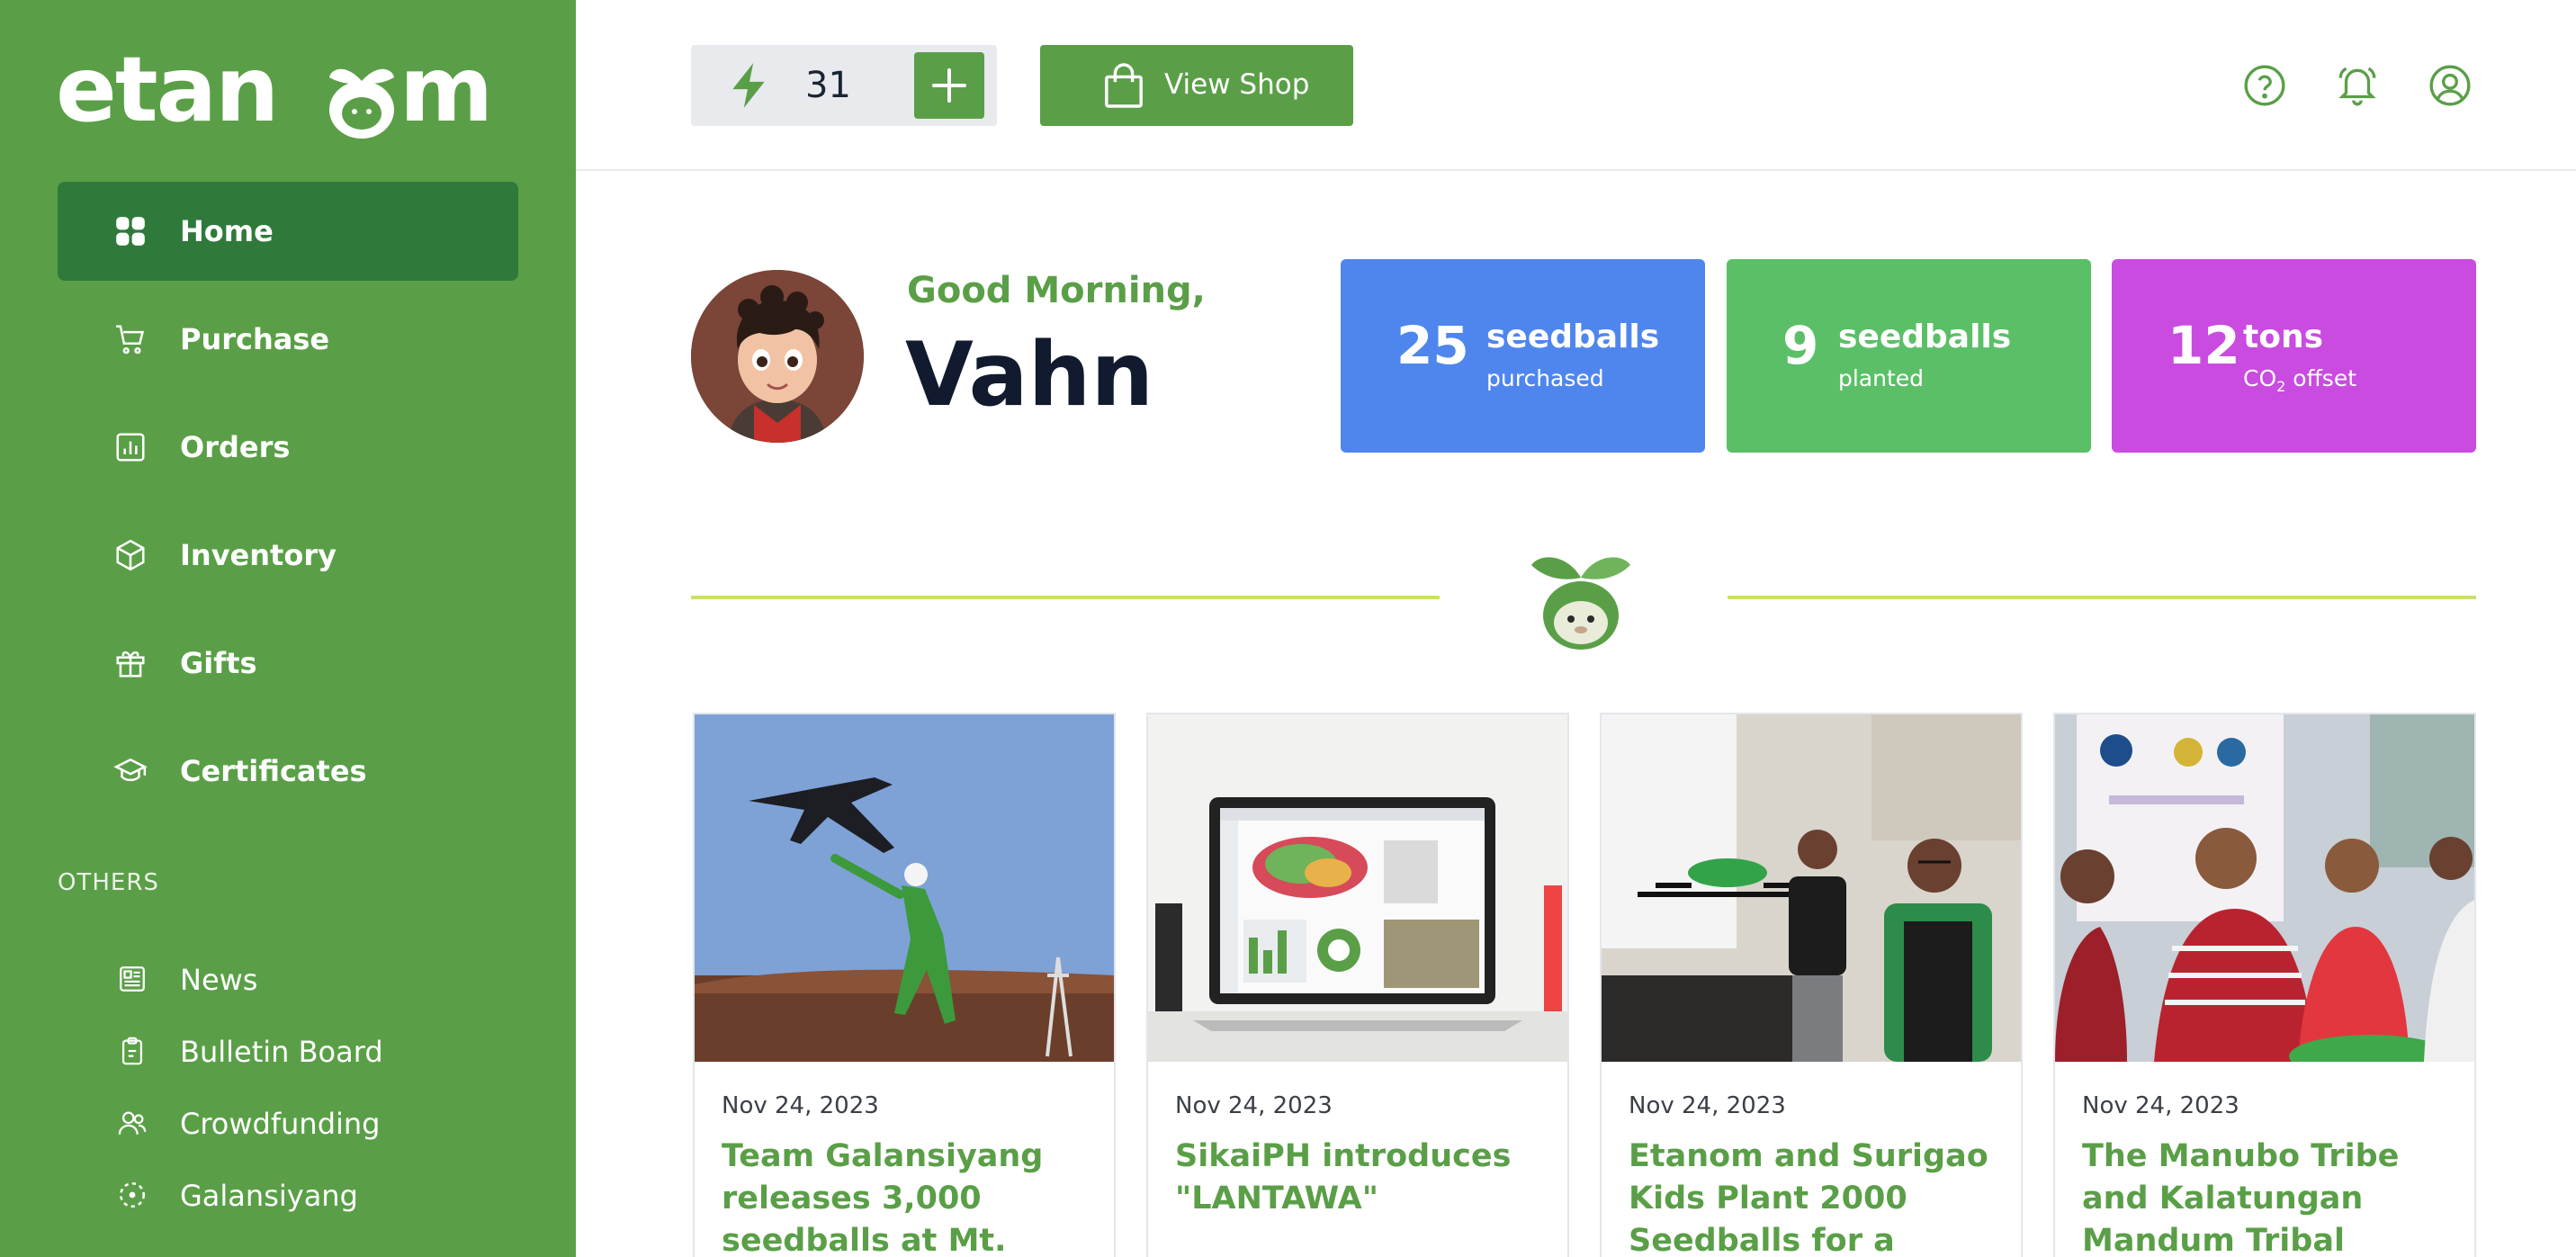 This screenshot has height=1257, width=2576. What do you see at coordinates (132, 1051) in the screenshot?
I see `clipboard-icon` at bounding box center [132, 1051].